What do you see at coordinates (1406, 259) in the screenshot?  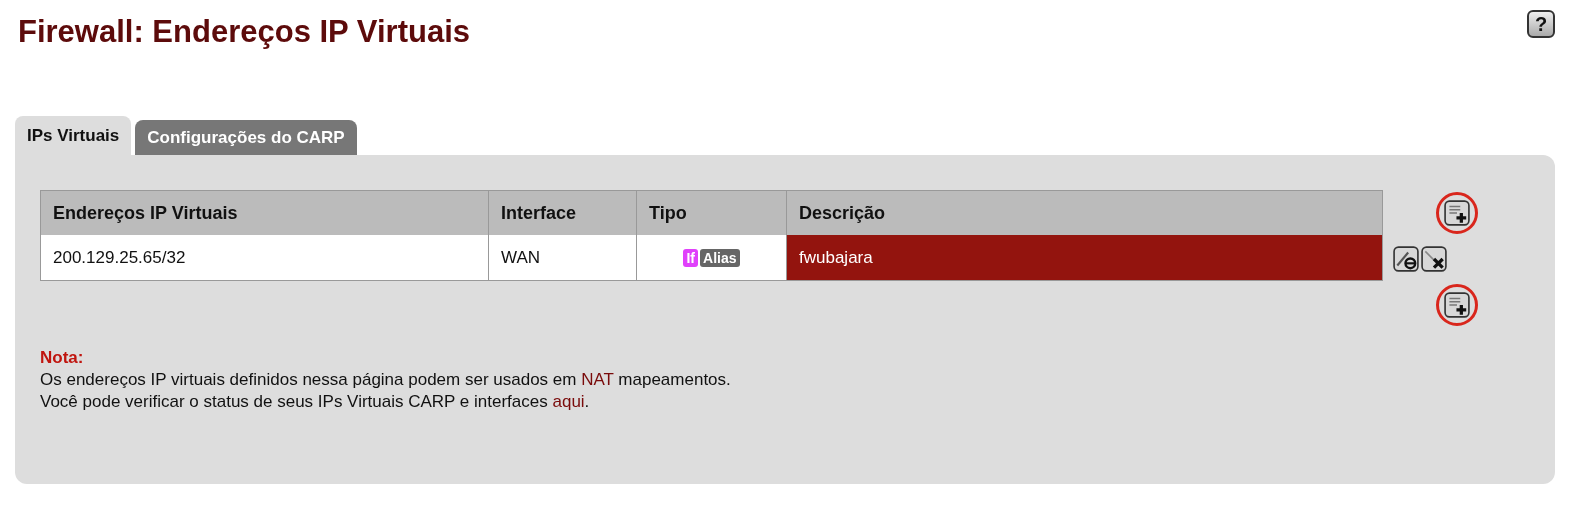 I see `edit-icon` at bounding box center [1406, 259].